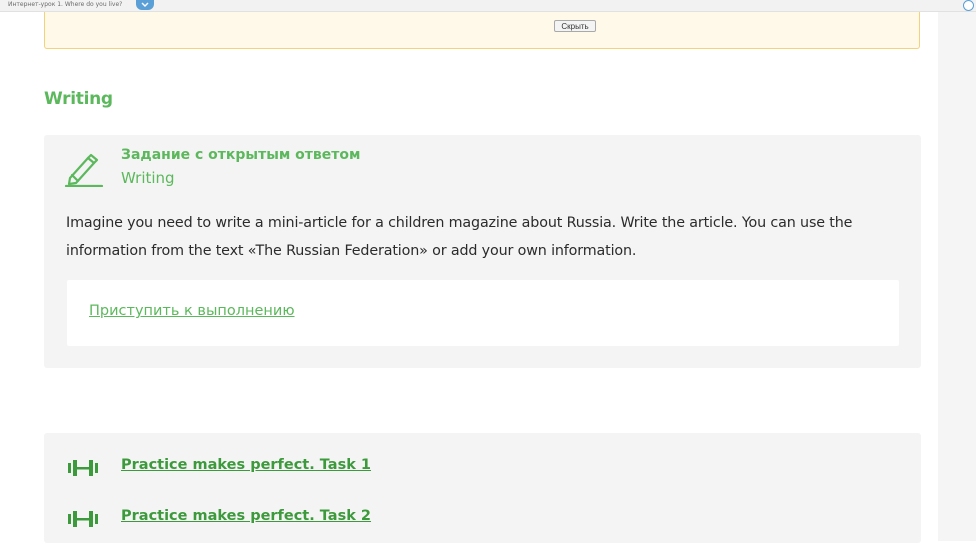  I want to click on task-type-label: Задание с открытым ответом, so click(241, 155).